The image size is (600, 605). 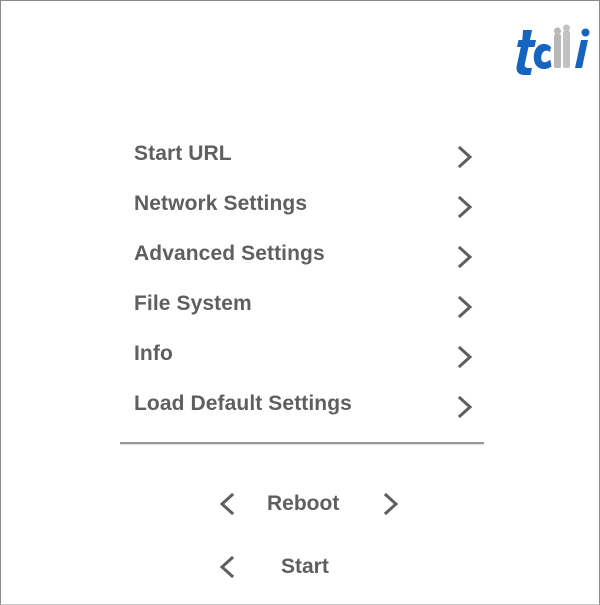 What do you see at coordinates (221, 203) in the screenshot?
I see `menu-item-label: Network Settings` at bounding box center [221, 203].